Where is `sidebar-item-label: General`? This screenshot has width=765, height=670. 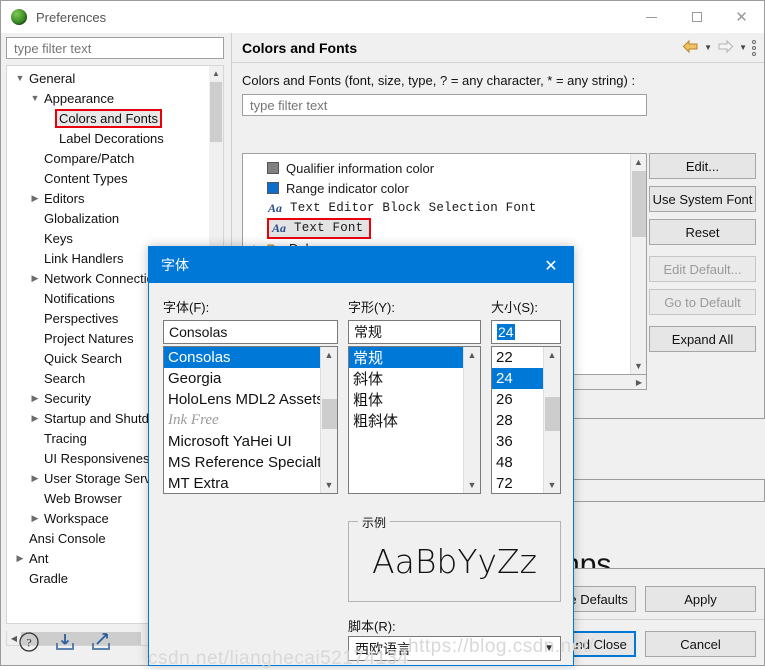
sidebar-item-label: General is located at coordinates (52, 78).